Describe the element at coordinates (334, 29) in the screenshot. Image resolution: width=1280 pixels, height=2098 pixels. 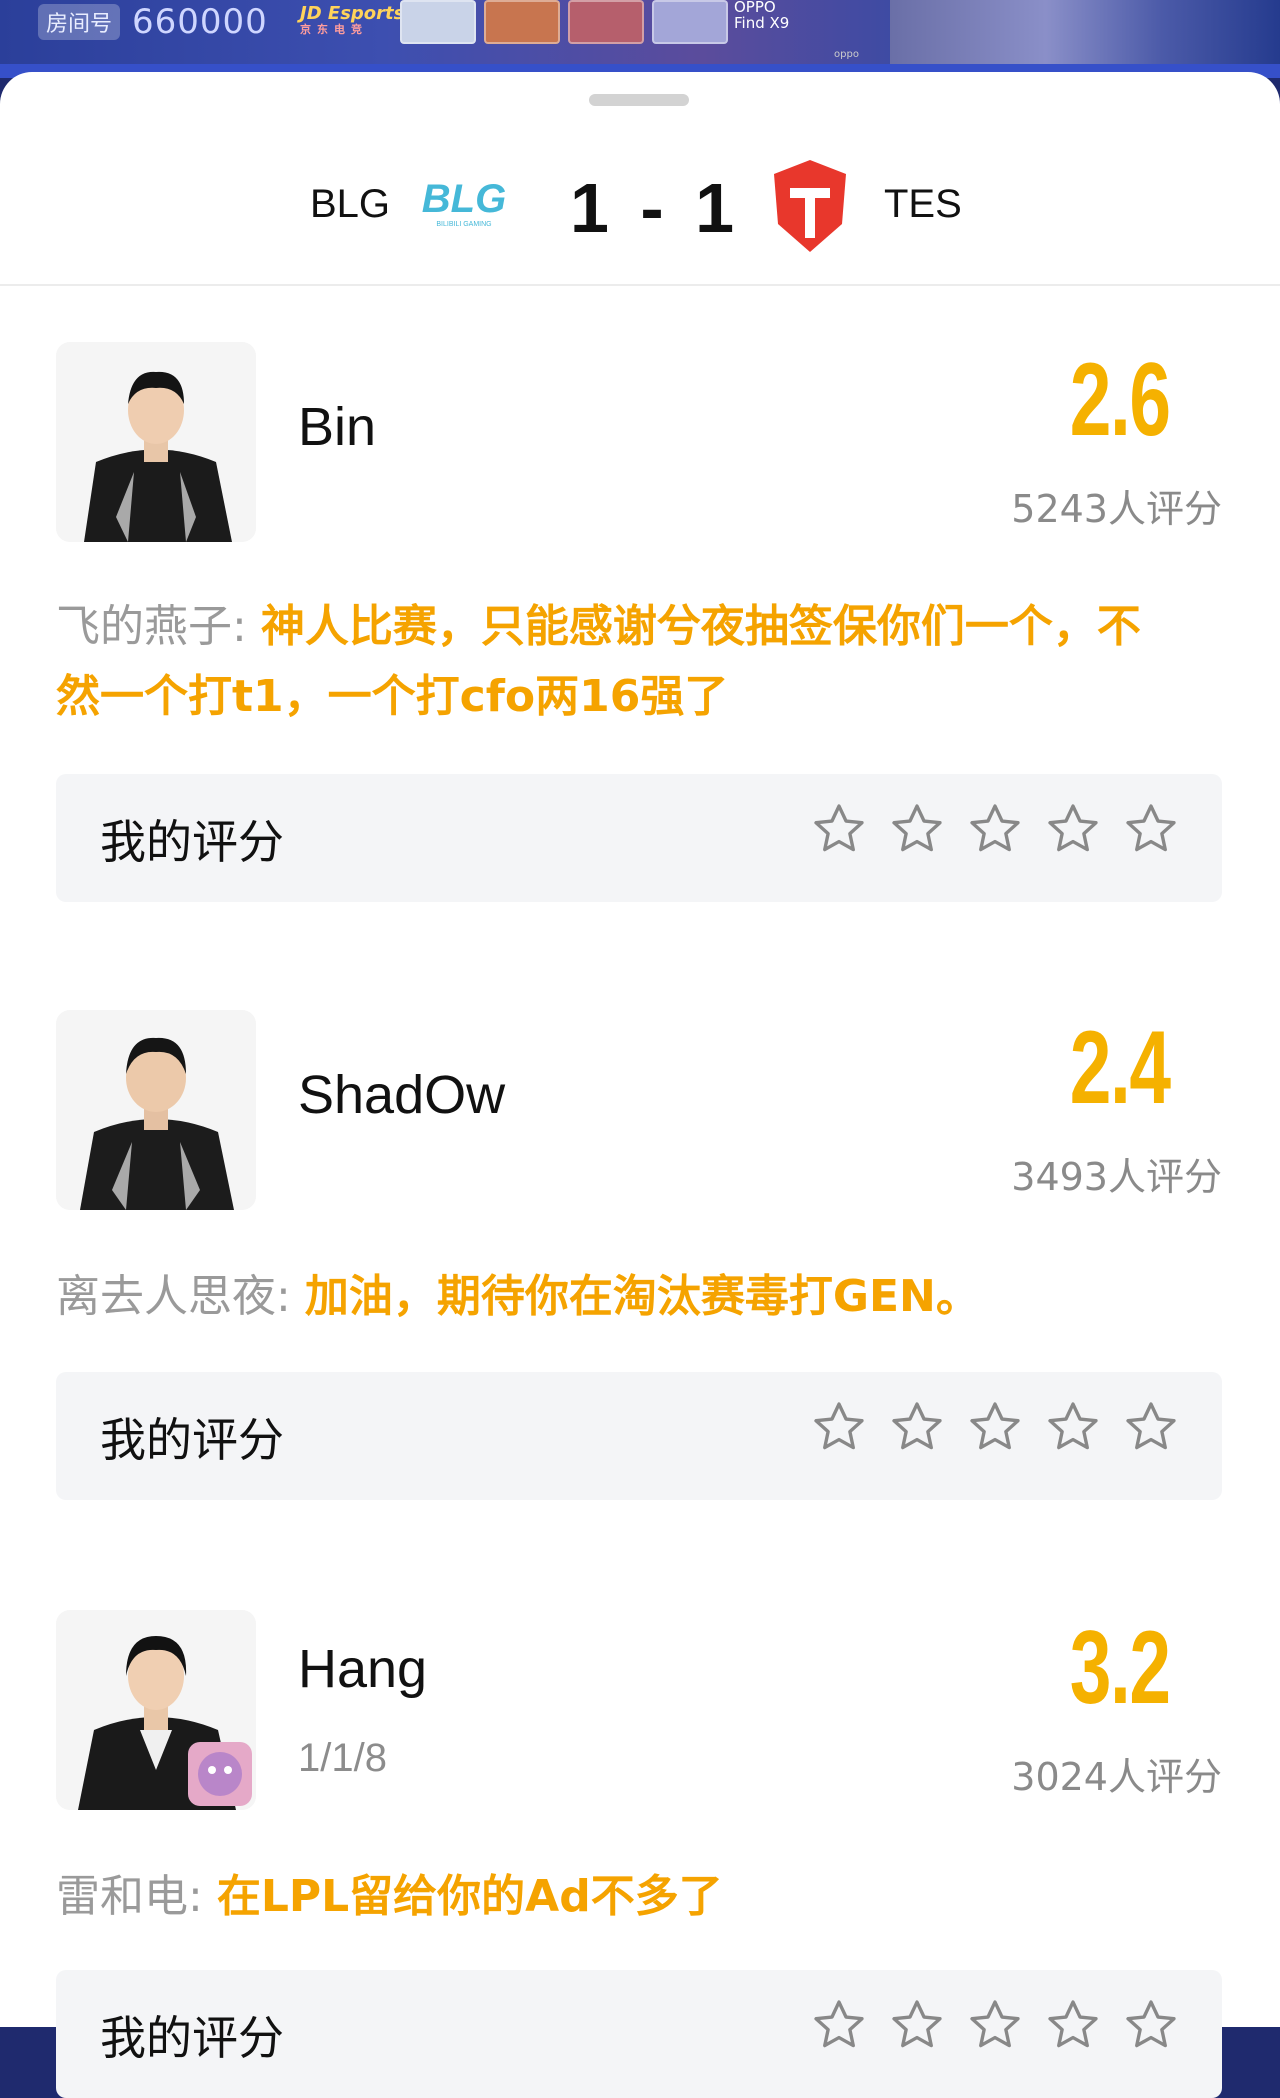
I see `sponsor-sub: 京东电竞` at that location.